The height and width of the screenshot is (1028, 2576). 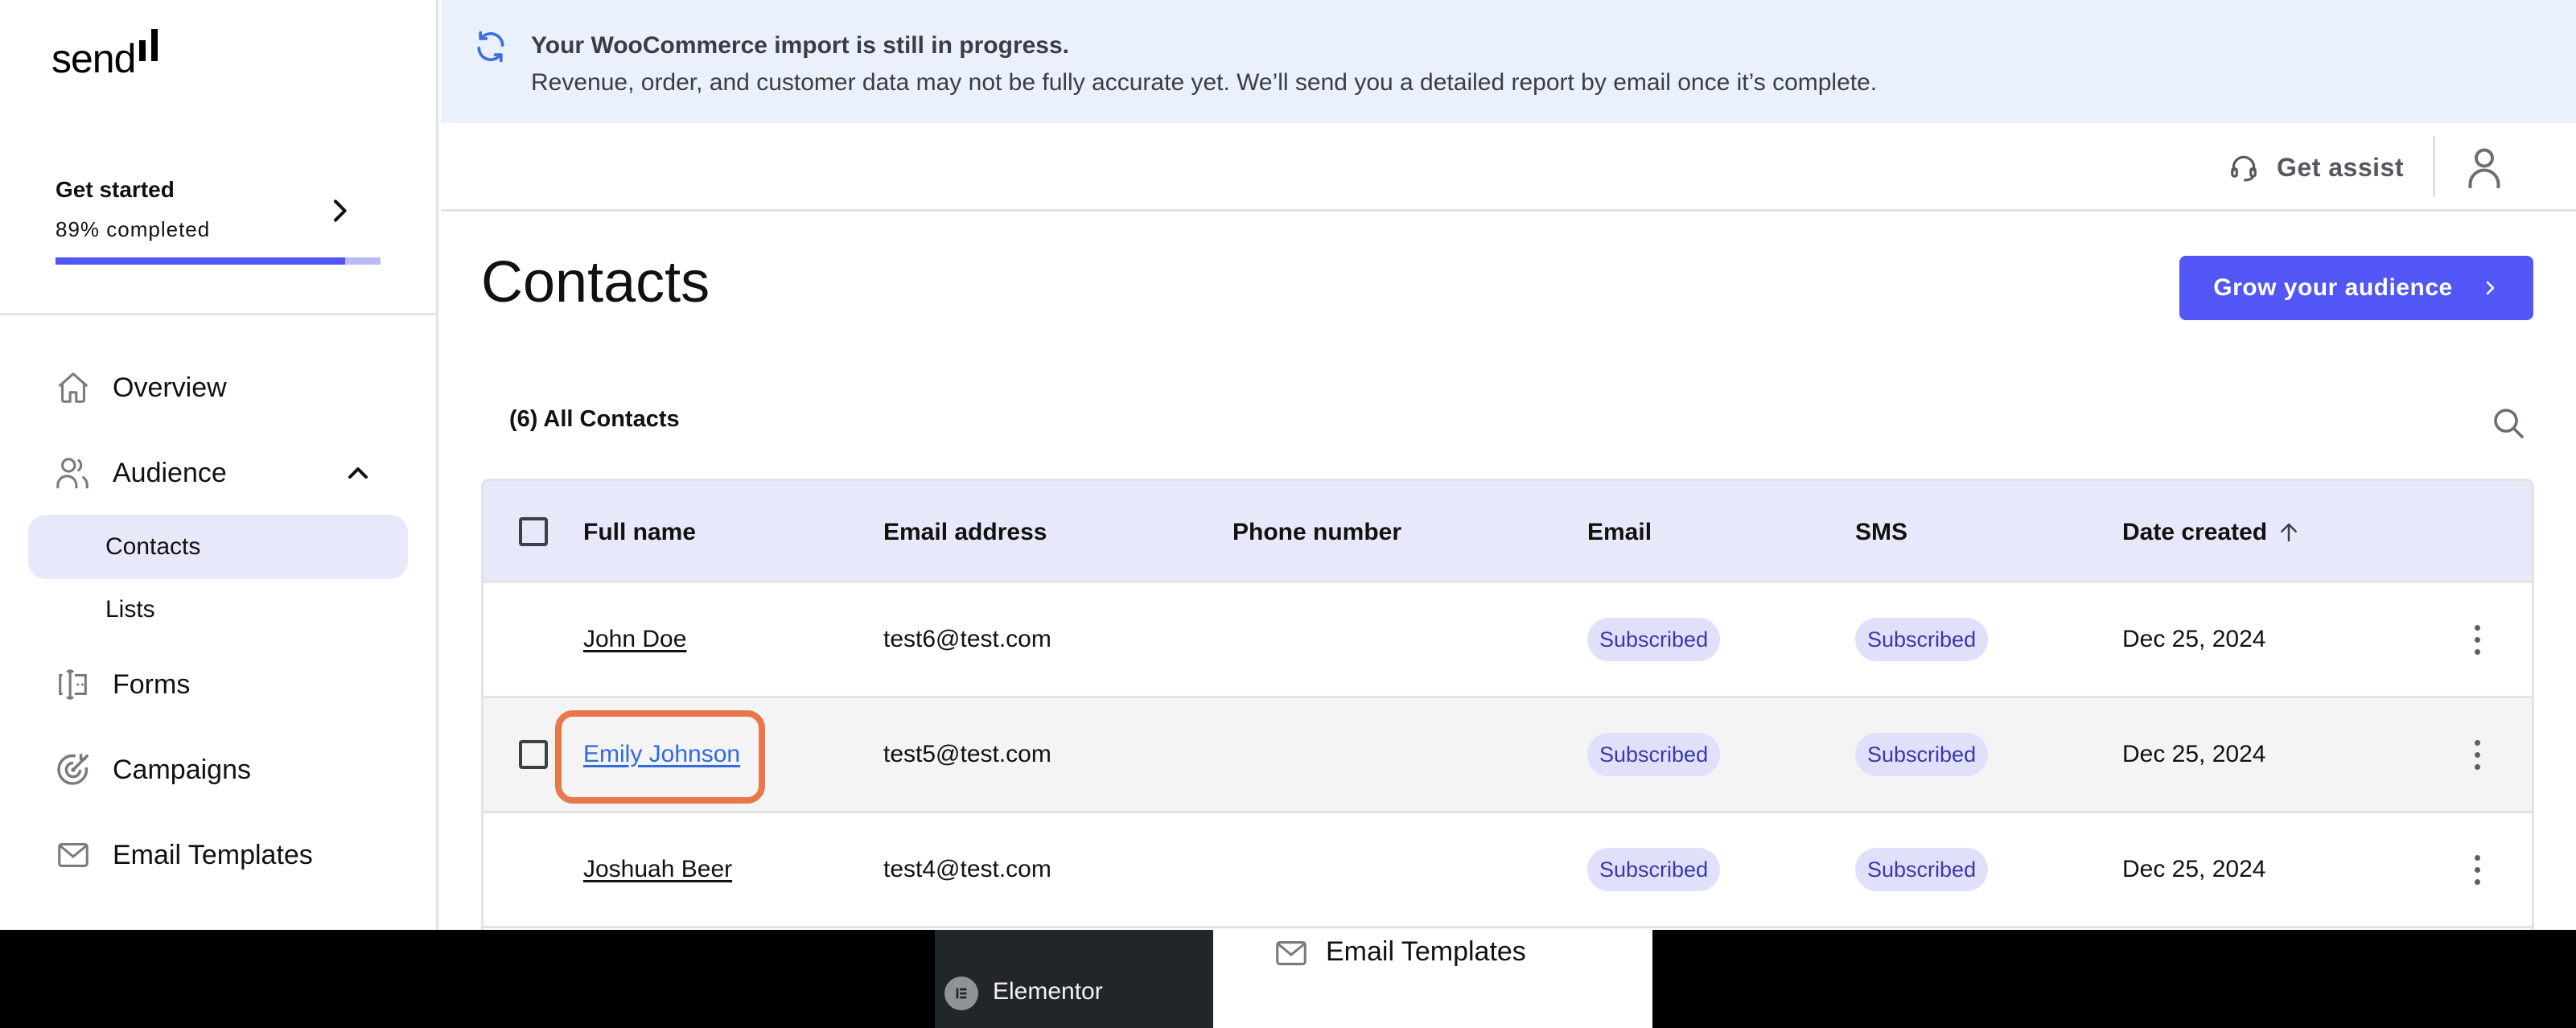 I want to click on contacts-count: (6) All Contacts, so click(x=594, y=419).